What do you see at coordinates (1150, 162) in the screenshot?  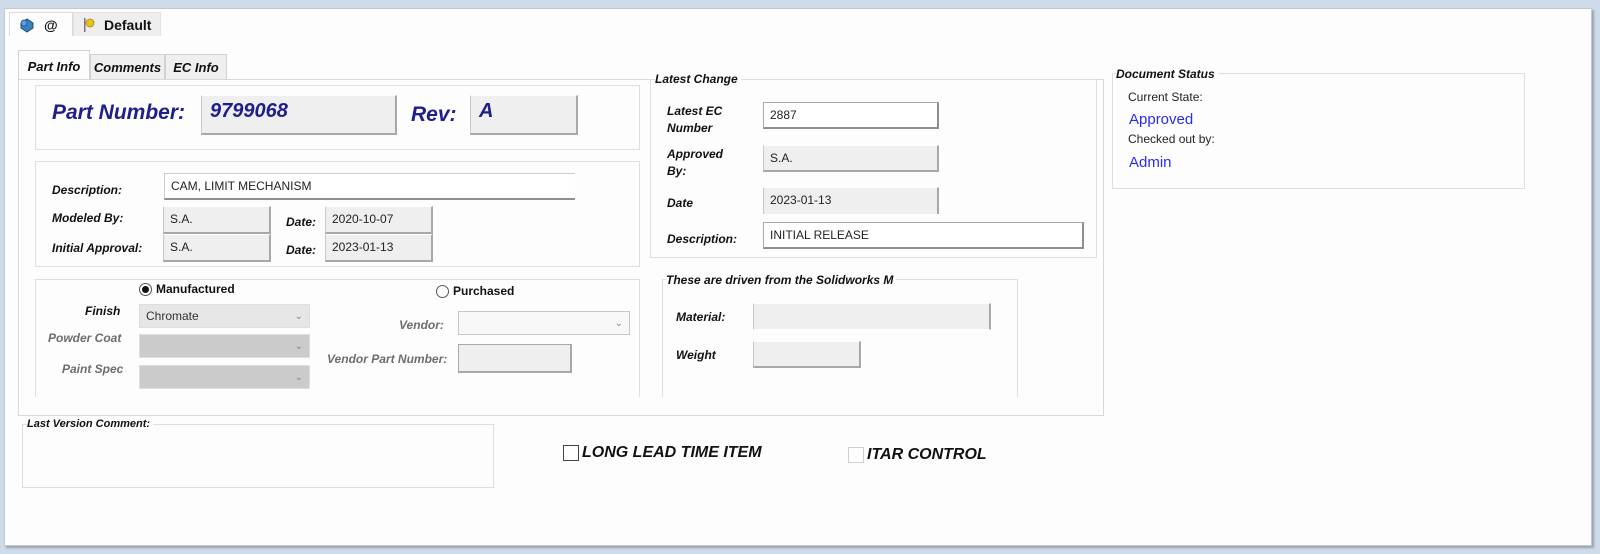 I see `checked-out-value: Admin` at bounding box center [1150, 162].